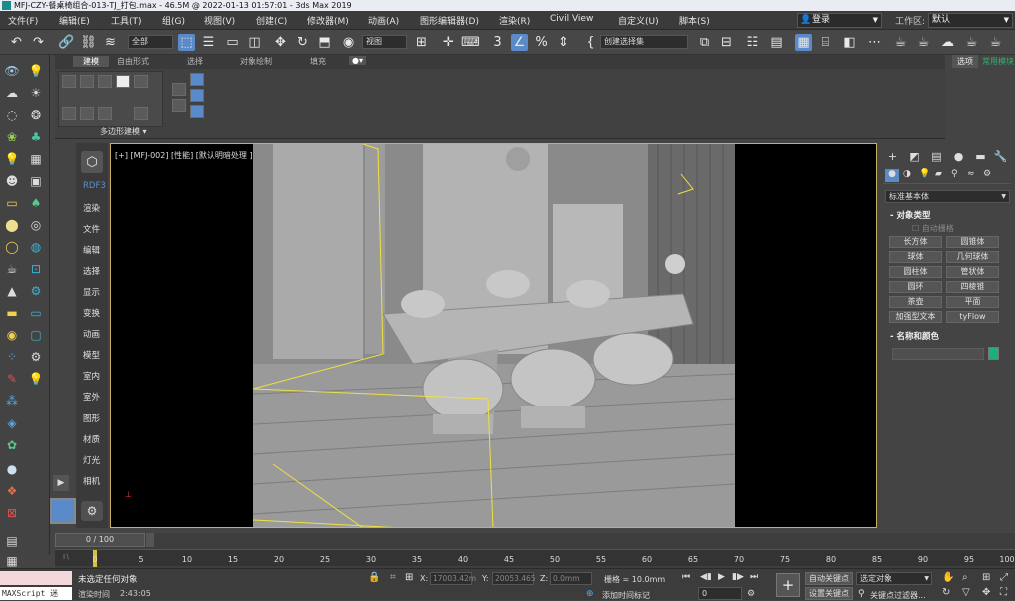 This screenshot has height=601, width=1015. What do you see at coordinates (563, 42) in the screenshot?
I see `spinner-snap-icon: ⇕` at bounding box center [563, 42].